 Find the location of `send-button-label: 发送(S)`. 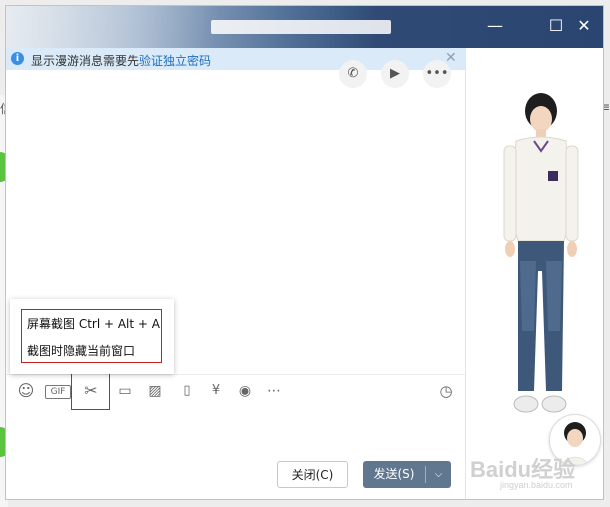

send-button-label: 发送(S) is located at coordinates (394, 474).